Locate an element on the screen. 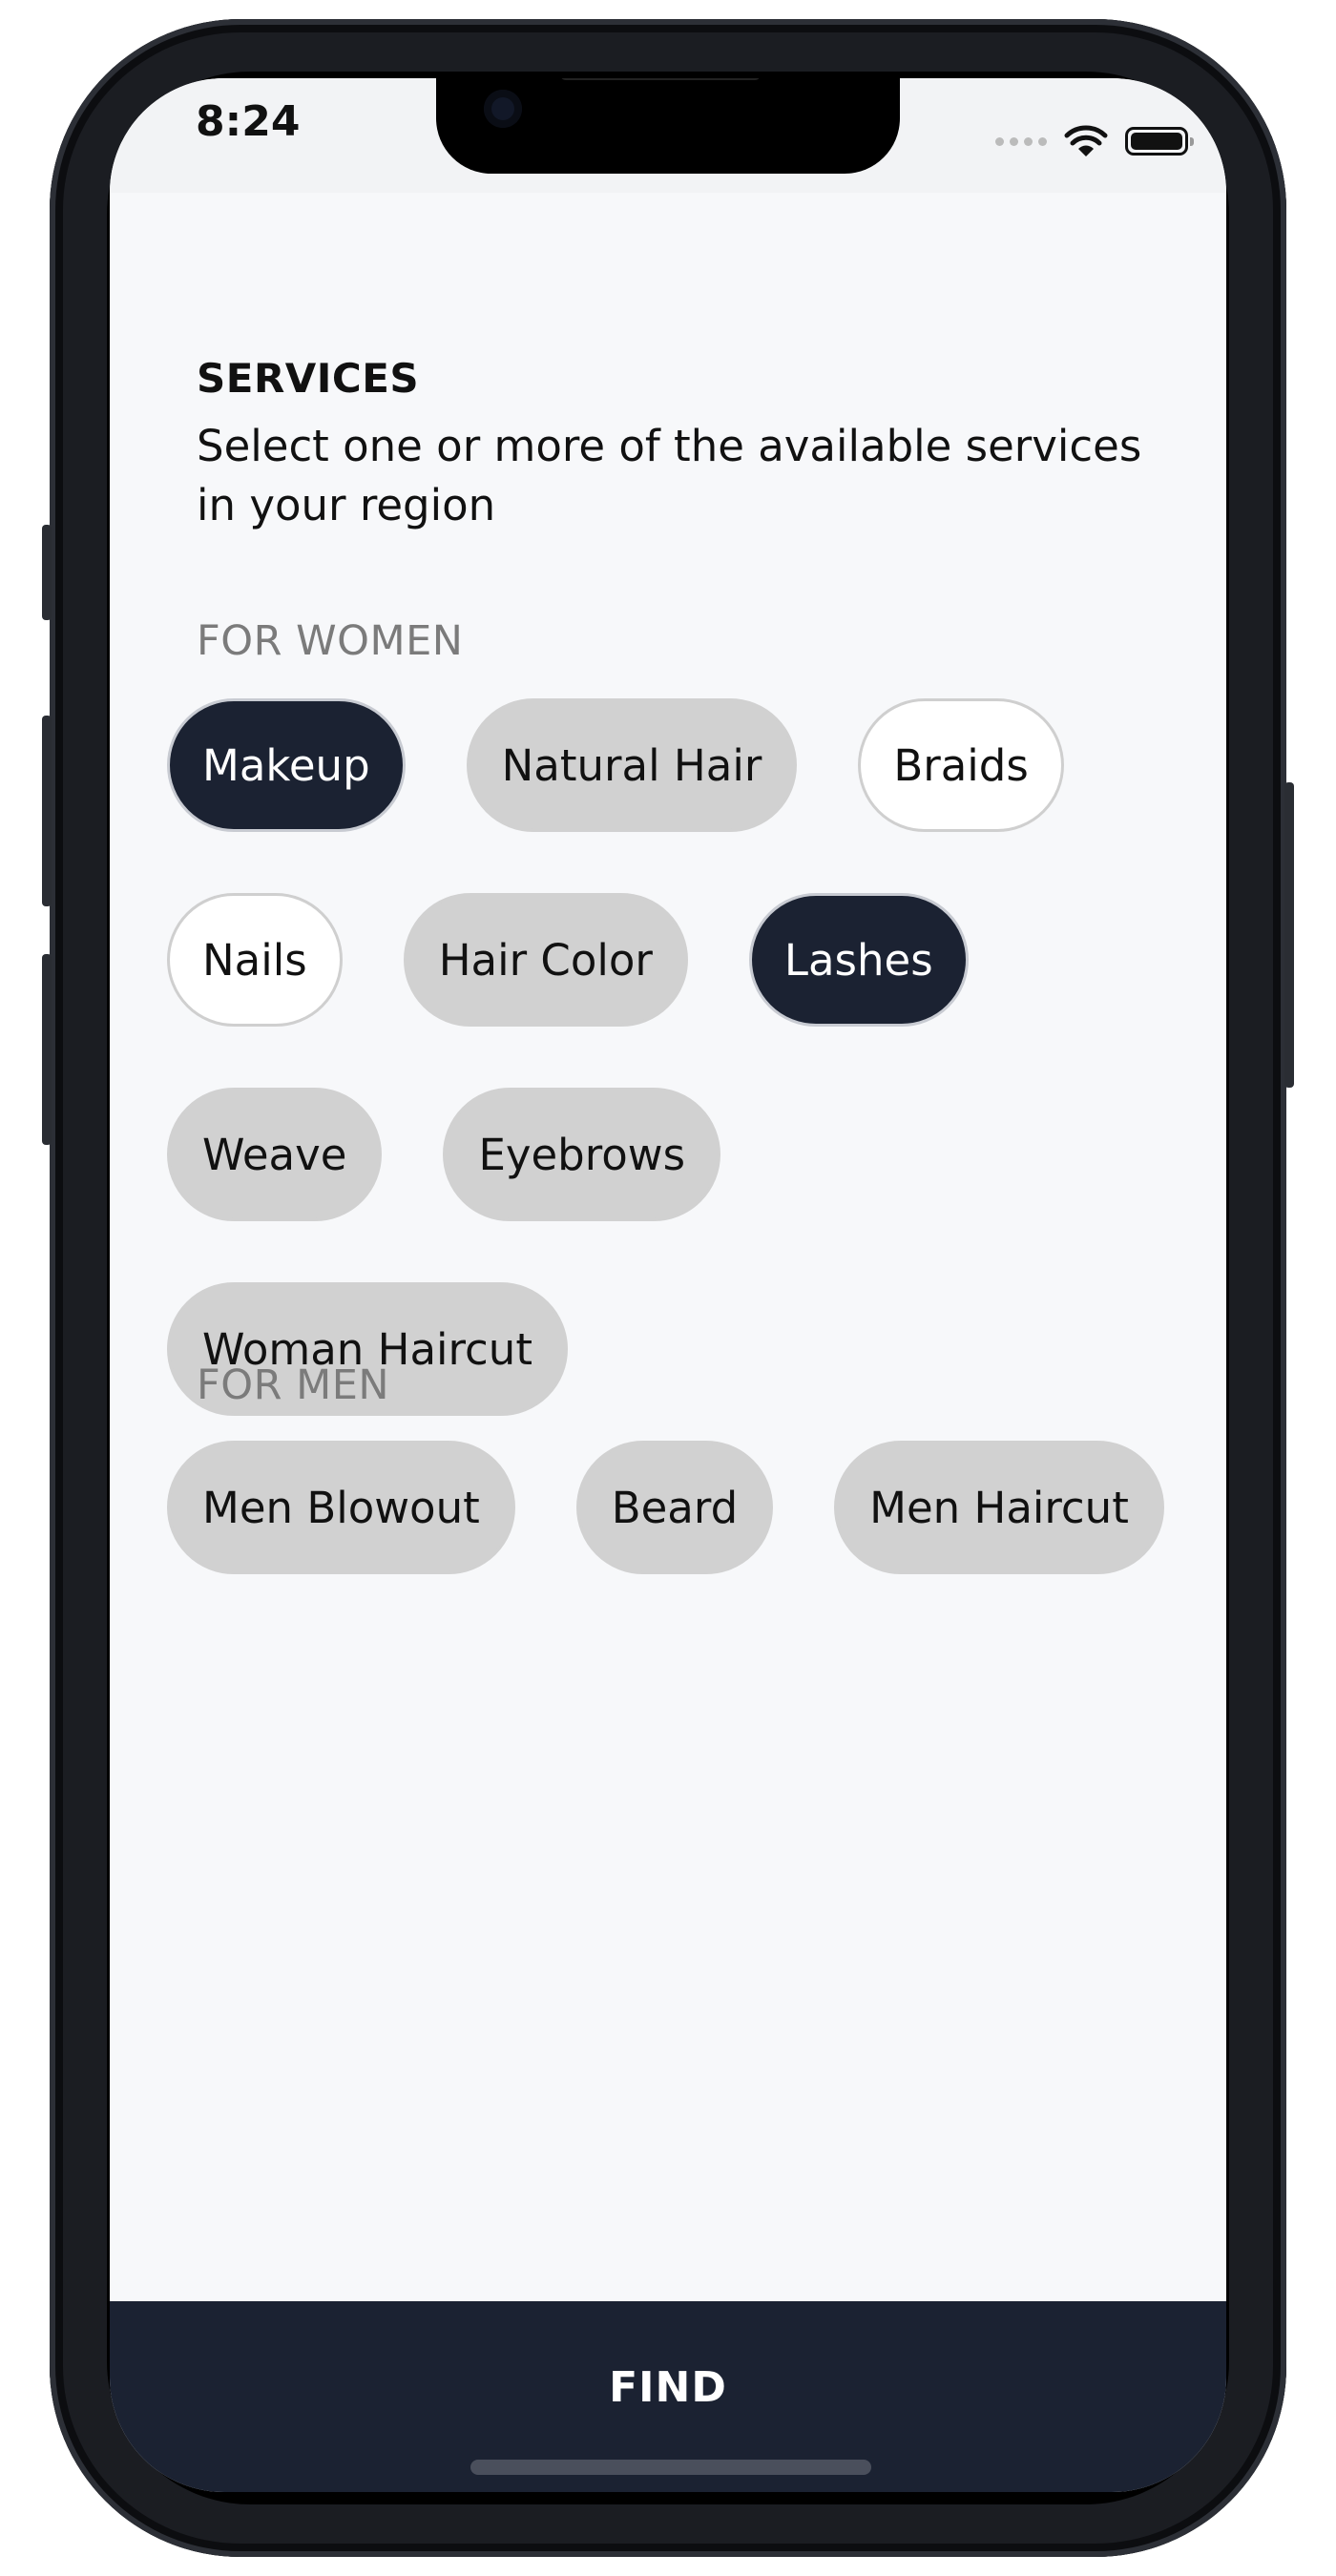  mute-switch is located at coordinates (47, 572).